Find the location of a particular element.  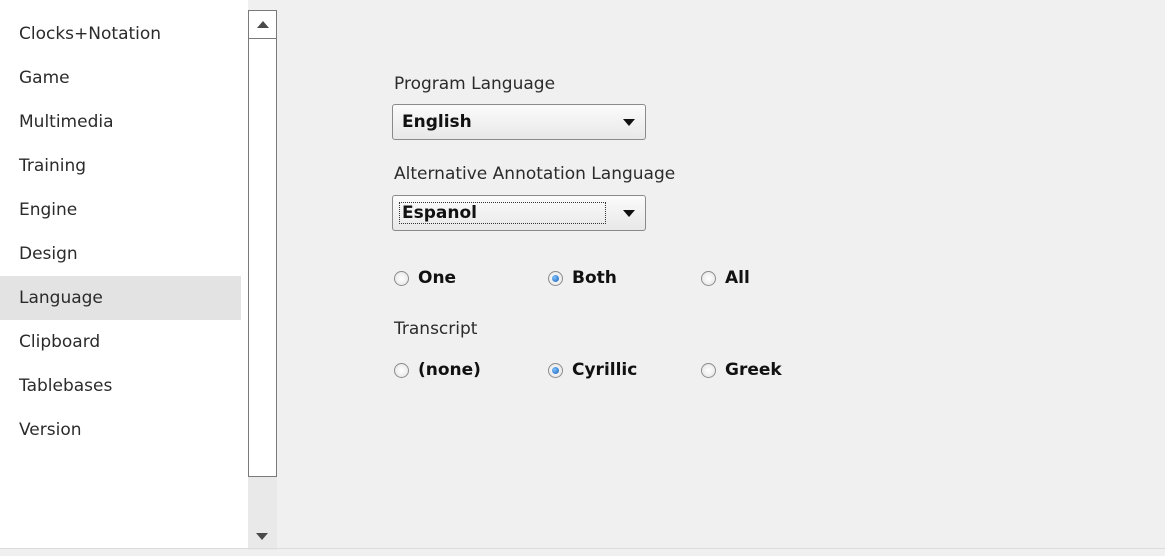

radio-all: All is located at coordinates (725, 278).